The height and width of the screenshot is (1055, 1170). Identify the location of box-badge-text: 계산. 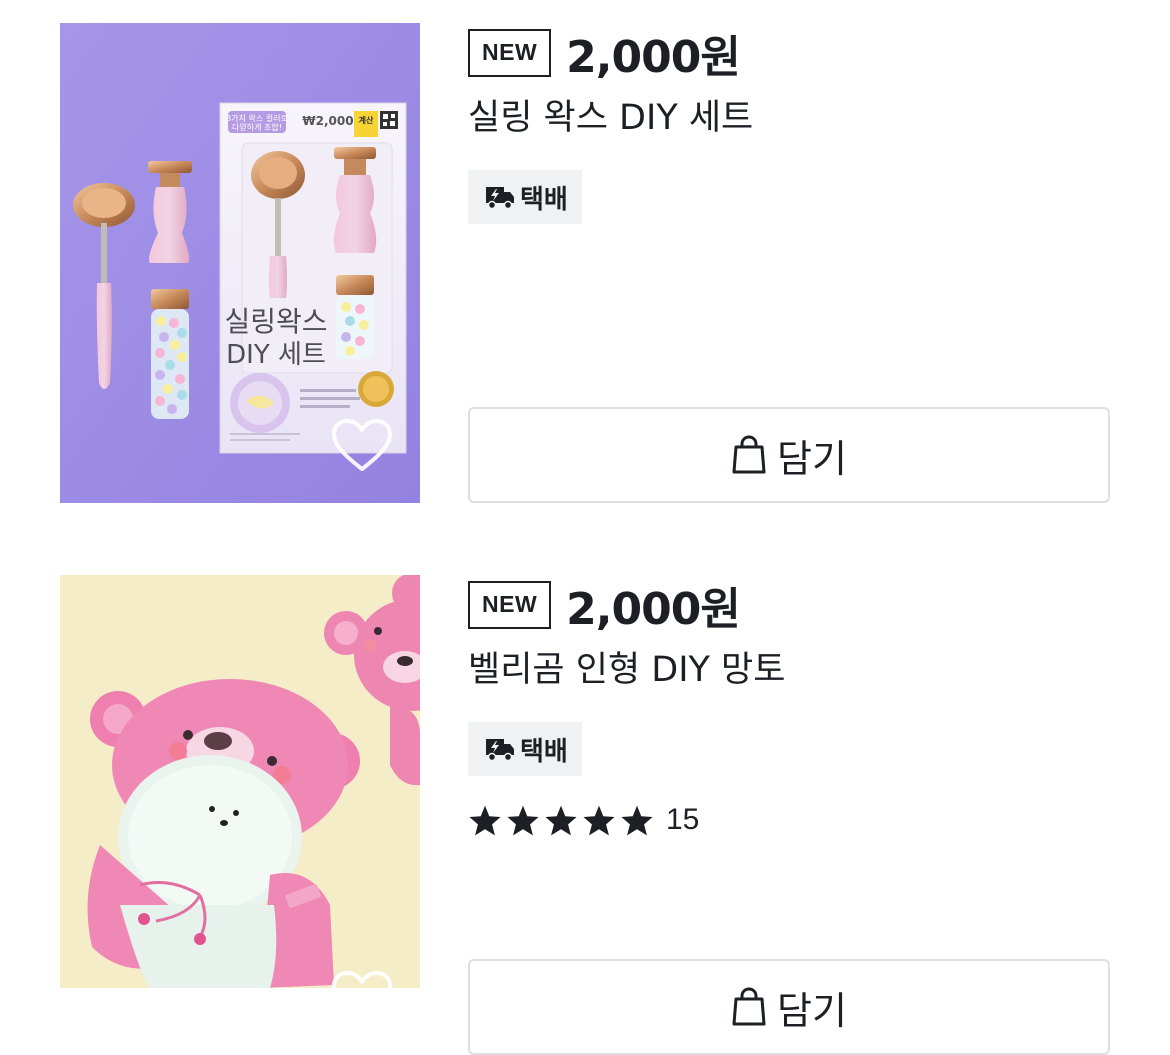
(366, 120).